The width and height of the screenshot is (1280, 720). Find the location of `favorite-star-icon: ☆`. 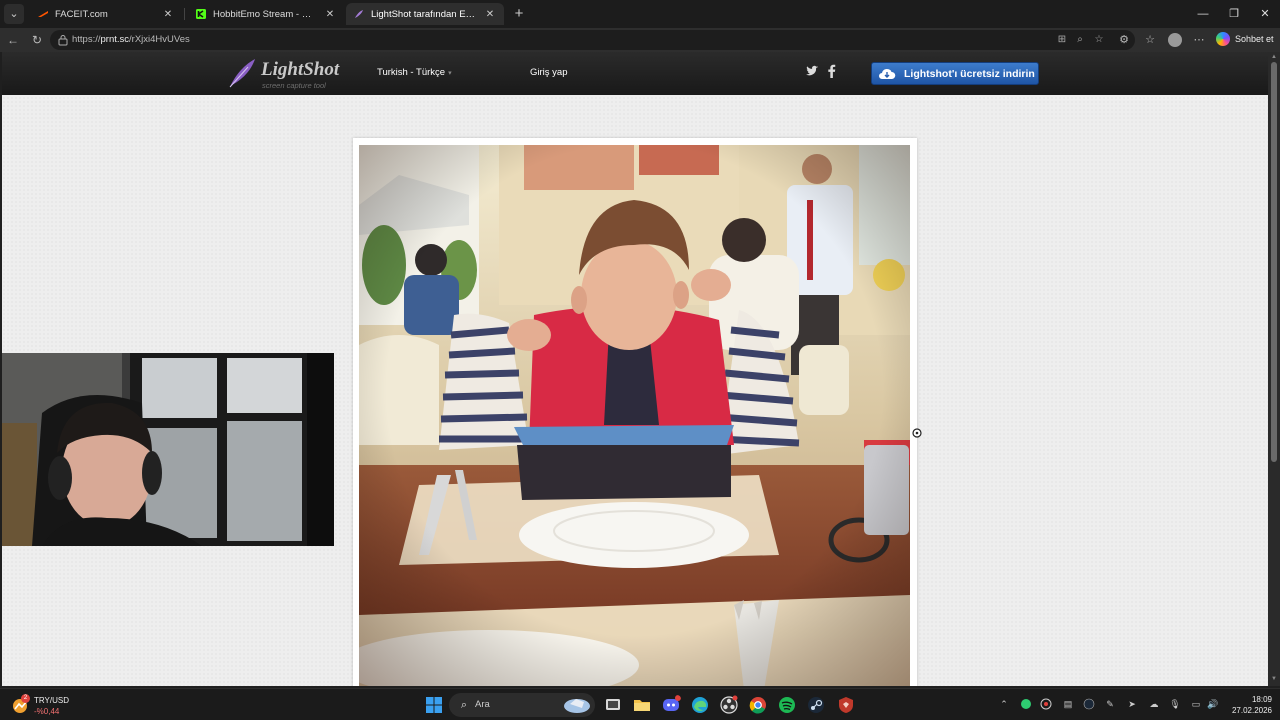

favorite-star-icon: ☆ is located at coordinates (1099, 40).